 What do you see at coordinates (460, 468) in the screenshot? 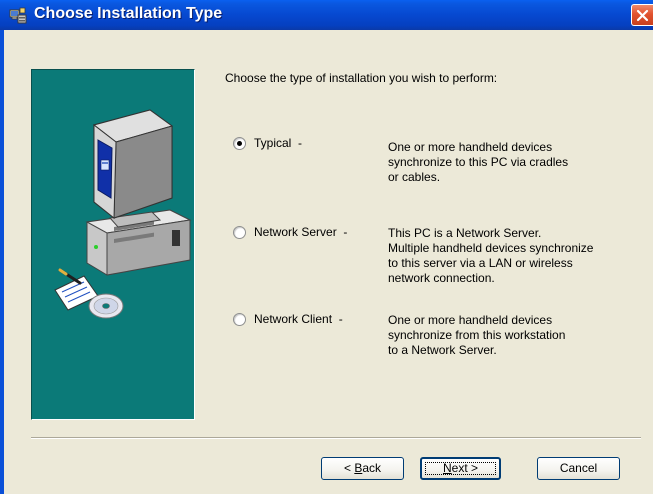
I see `next-button: Next >` at bounding box center [460, 468].